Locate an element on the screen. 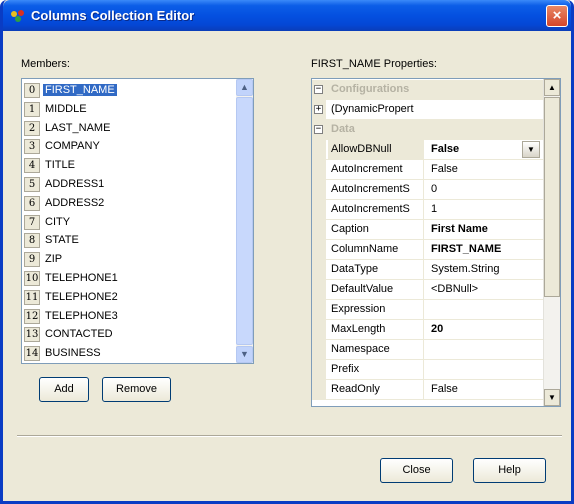 Image resolution: width=574 pixels, height=504 pixels. category-configurations: − Configurations is located at coordinates (428, 90).